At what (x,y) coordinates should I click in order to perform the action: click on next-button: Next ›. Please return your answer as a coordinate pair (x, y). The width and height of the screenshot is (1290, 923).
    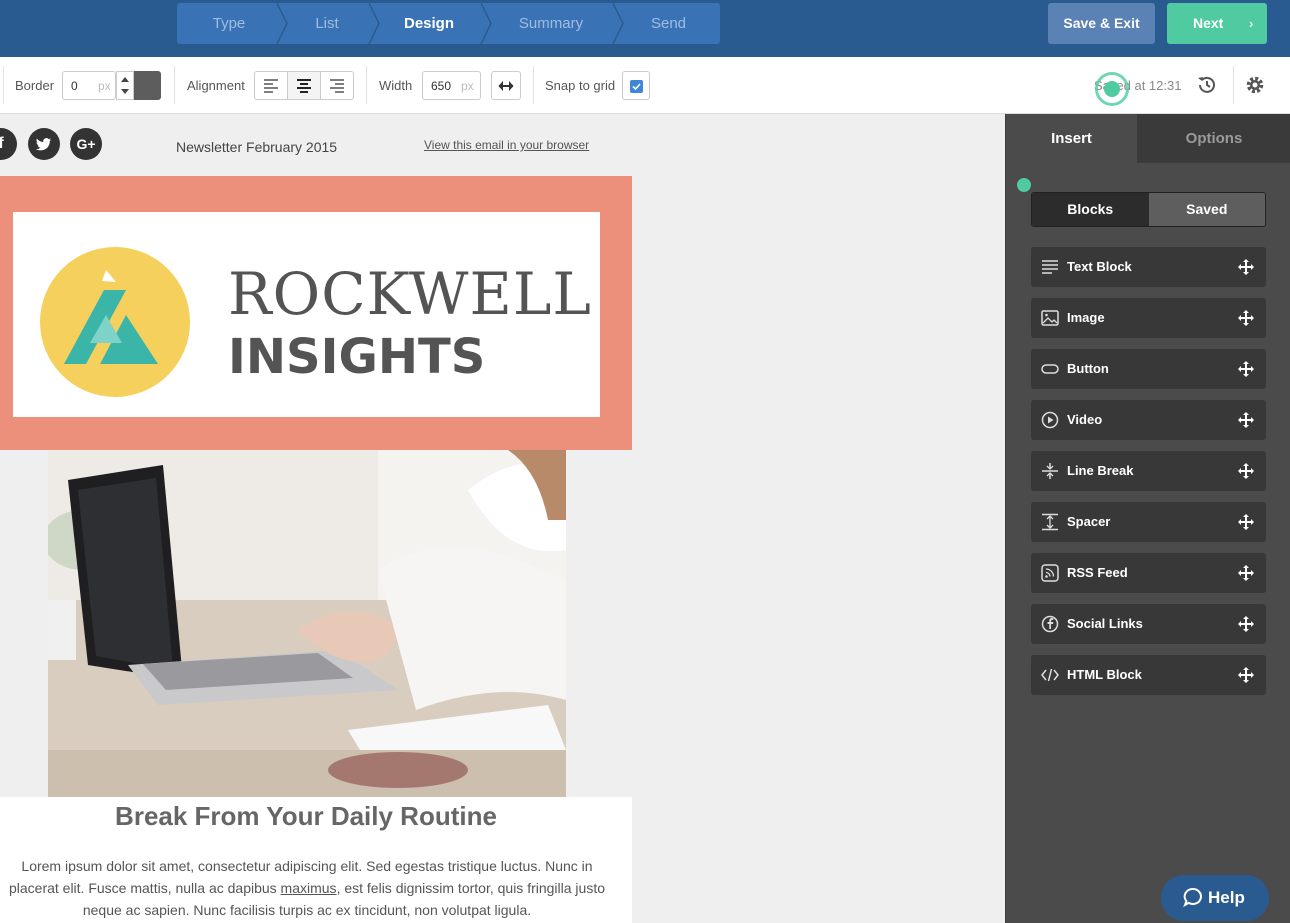
    Looking at the image, I should click on (1217, 23).